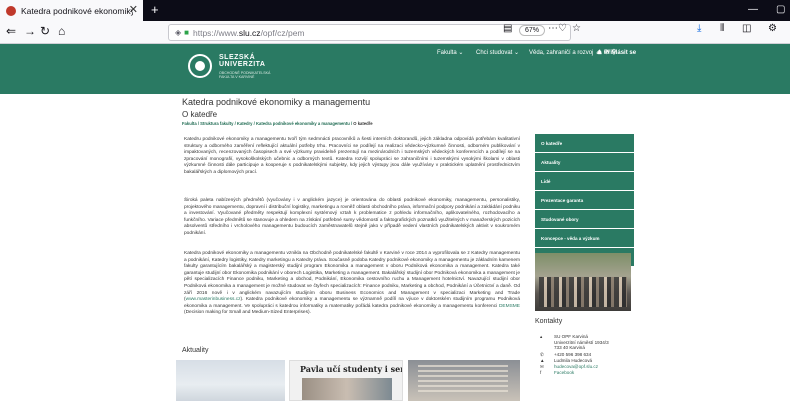  I want to click on home-icon: ⌂, so click(61, 31).